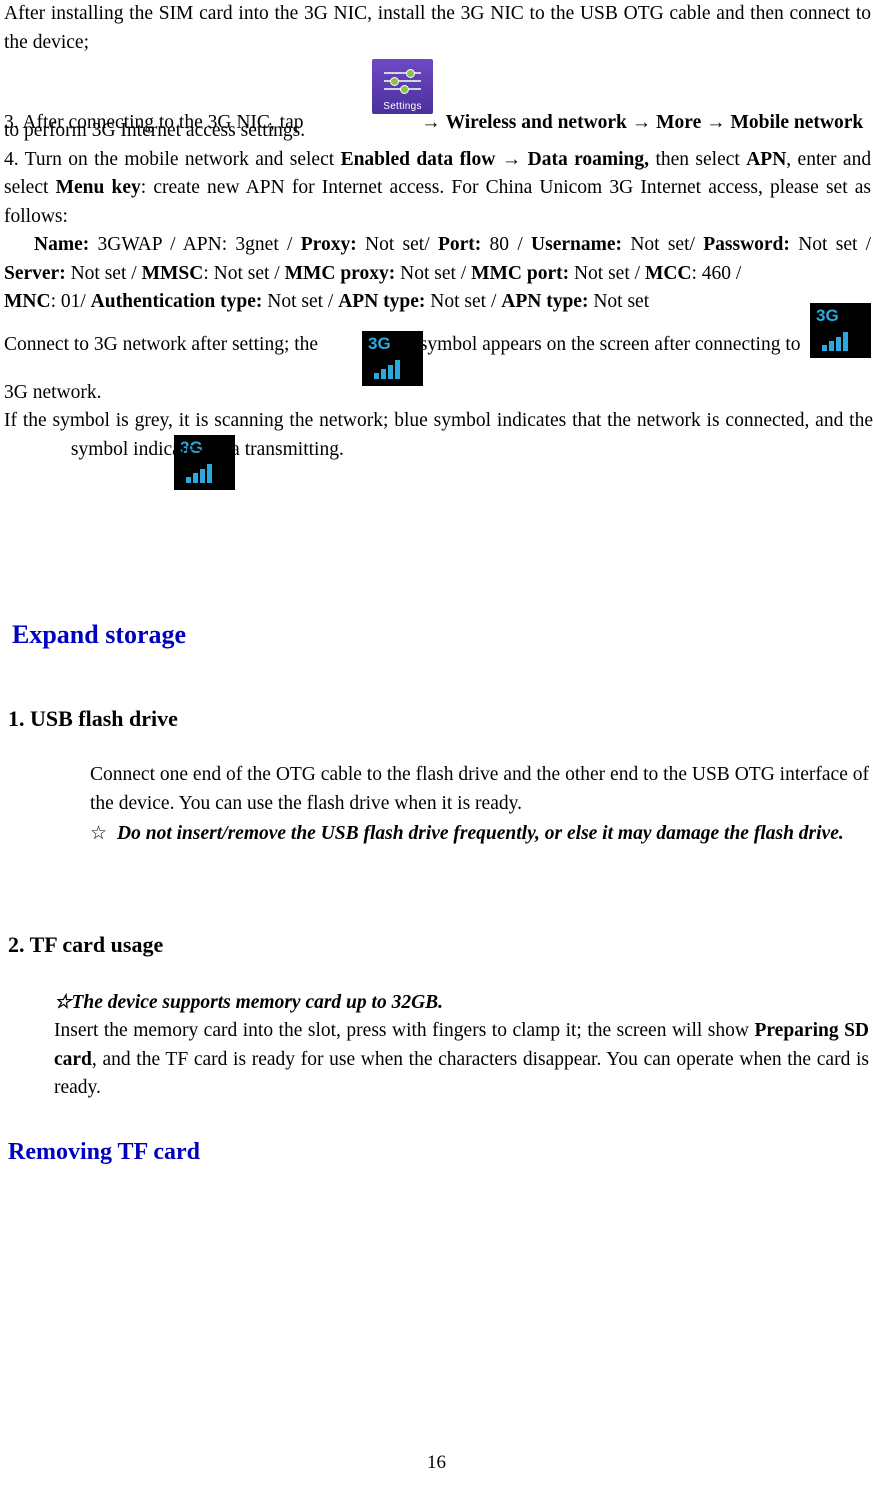 The image size is (873, 1488). Describe the element at coordinates (511, 159) in the screenshot. I see `step4-arrow: →` at that location.